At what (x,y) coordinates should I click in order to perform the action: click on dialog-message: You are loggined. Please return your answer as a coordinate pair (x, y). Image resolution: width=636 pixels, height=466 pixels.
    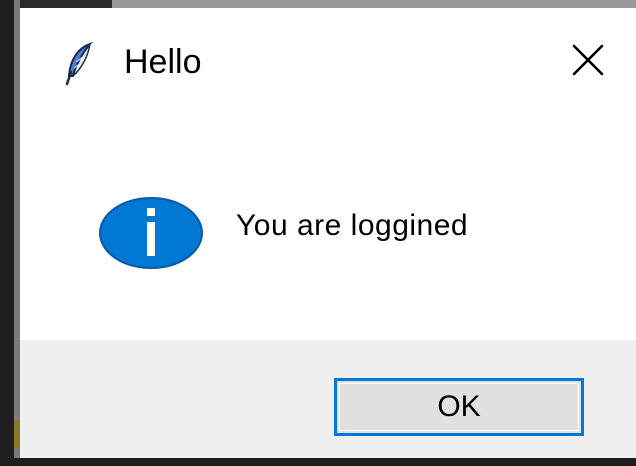
    Looking at the image, I should click on (352, 225).